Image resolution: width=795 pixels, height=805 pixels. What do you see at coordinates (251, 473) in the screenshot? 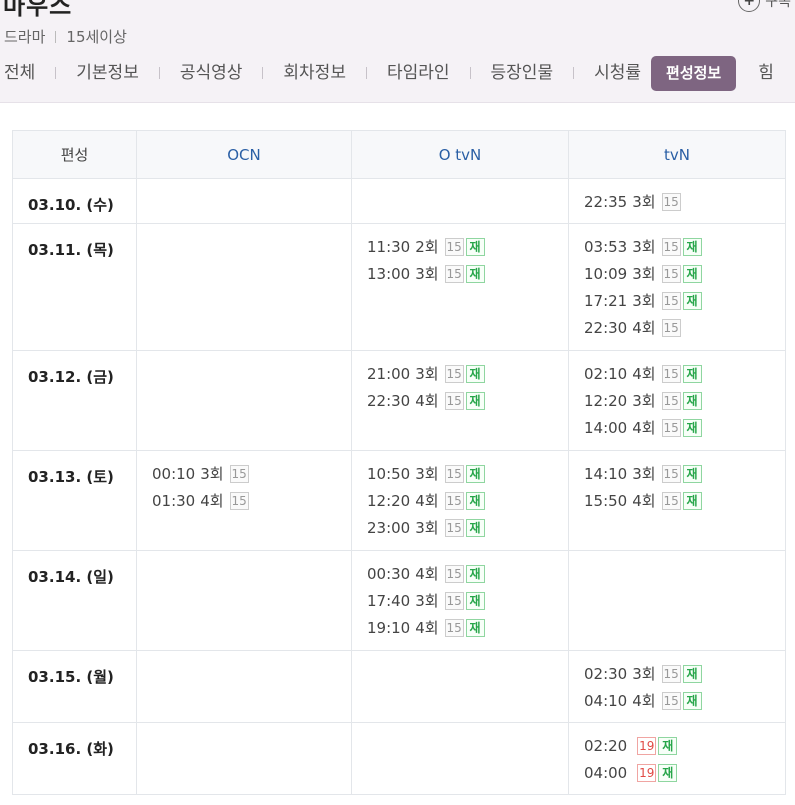
I see `broadcast-entry: 00:10 3회 15` at bounding box center [251, 473].